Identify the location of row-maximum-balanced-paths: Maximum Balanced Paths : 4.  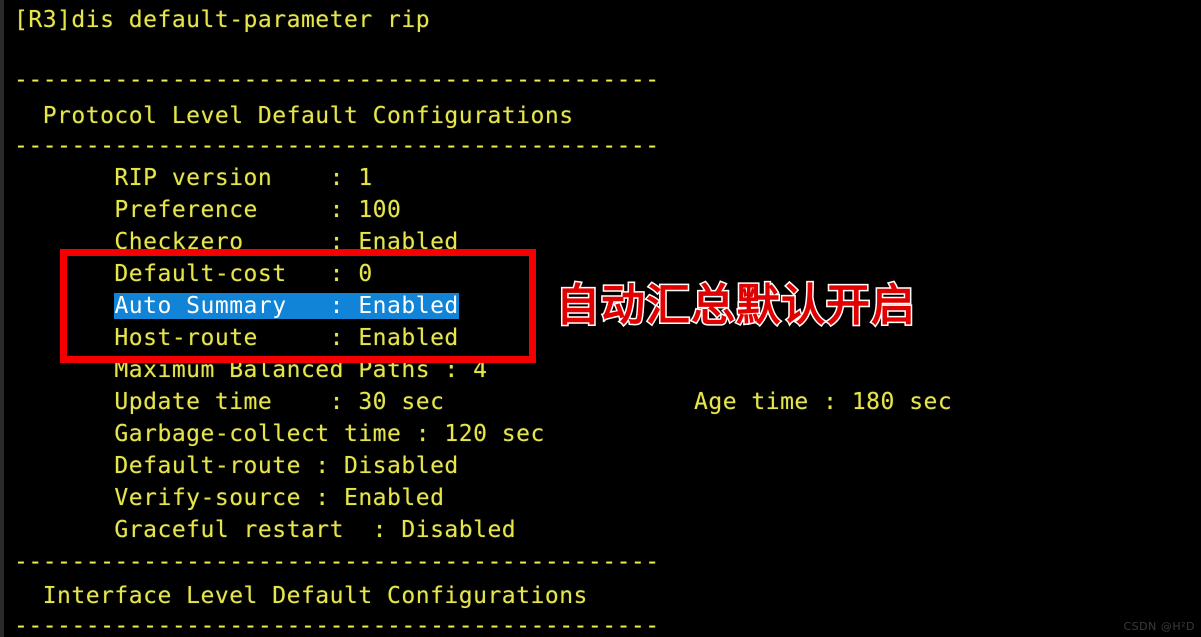
(251, 370).